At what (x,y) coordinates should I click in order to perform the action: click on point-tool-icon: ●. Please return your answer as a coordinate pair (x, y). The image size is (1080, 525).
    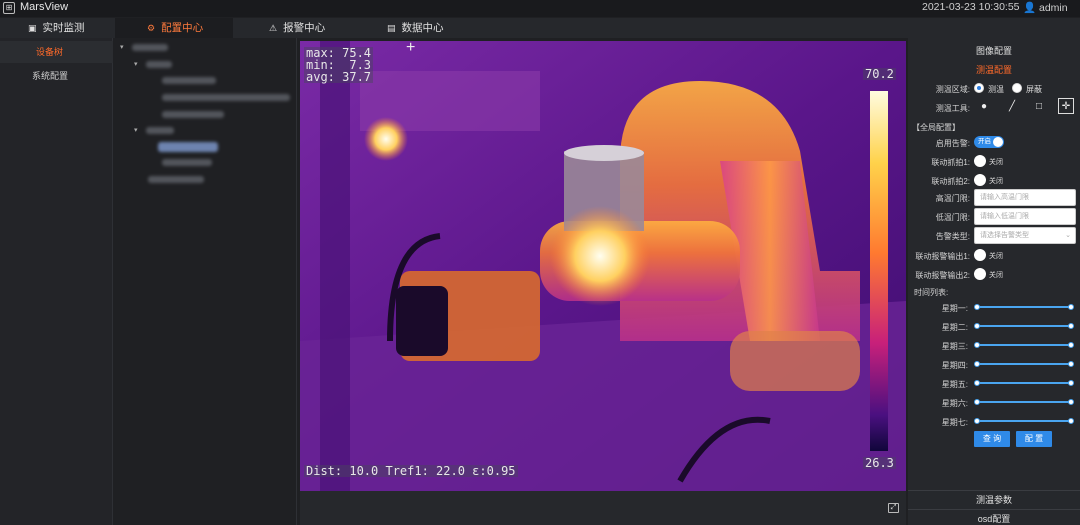
    Looking at the image, I should click on (984, 107).